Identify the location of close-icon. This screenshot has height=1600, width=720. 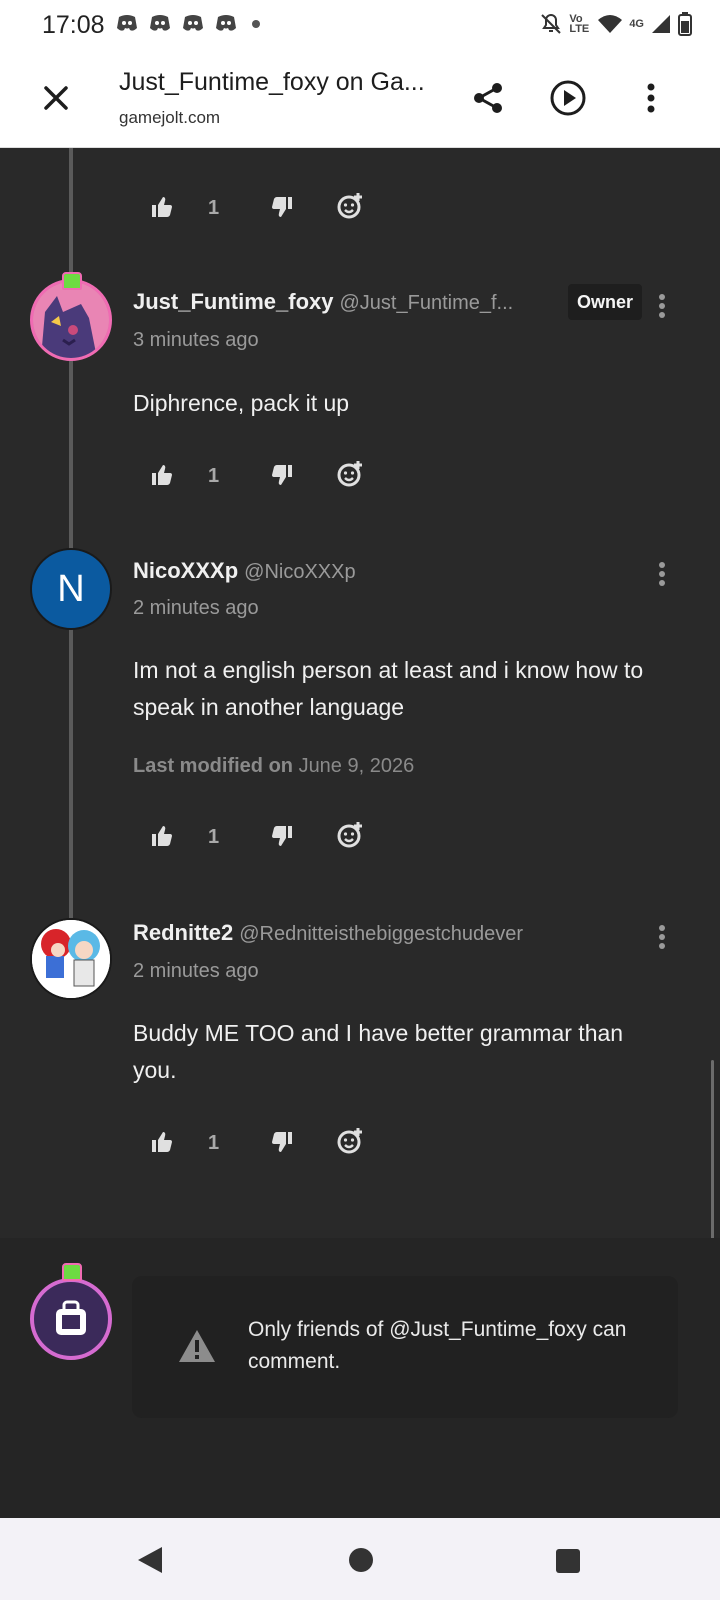
(56, 98).